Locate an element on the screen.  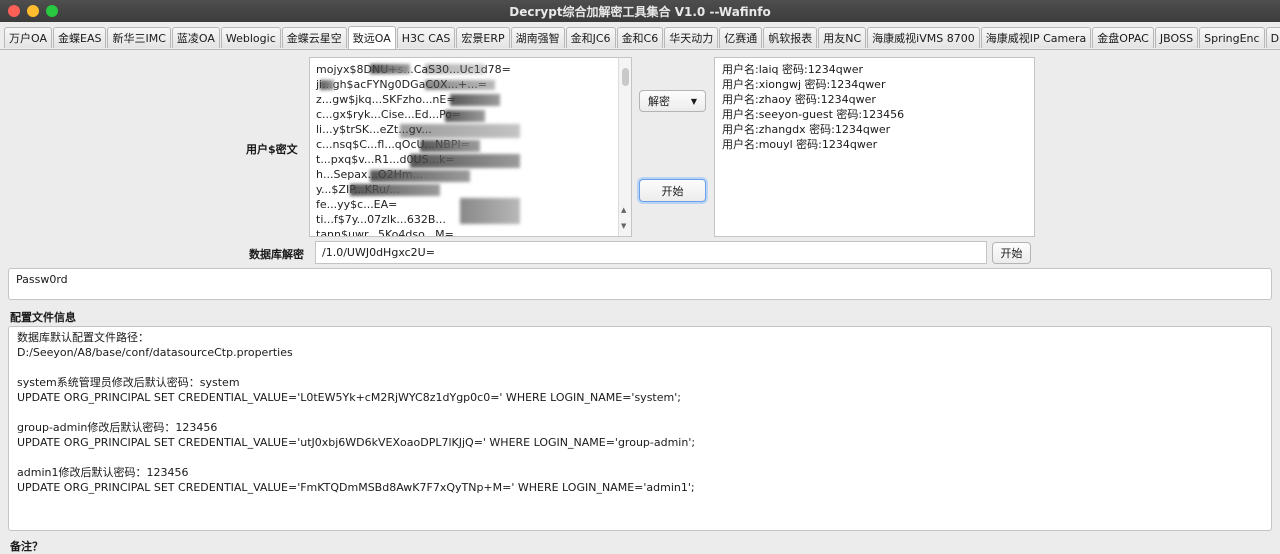
tab-14: 亿赛通 is located at coordinates (741, 37).